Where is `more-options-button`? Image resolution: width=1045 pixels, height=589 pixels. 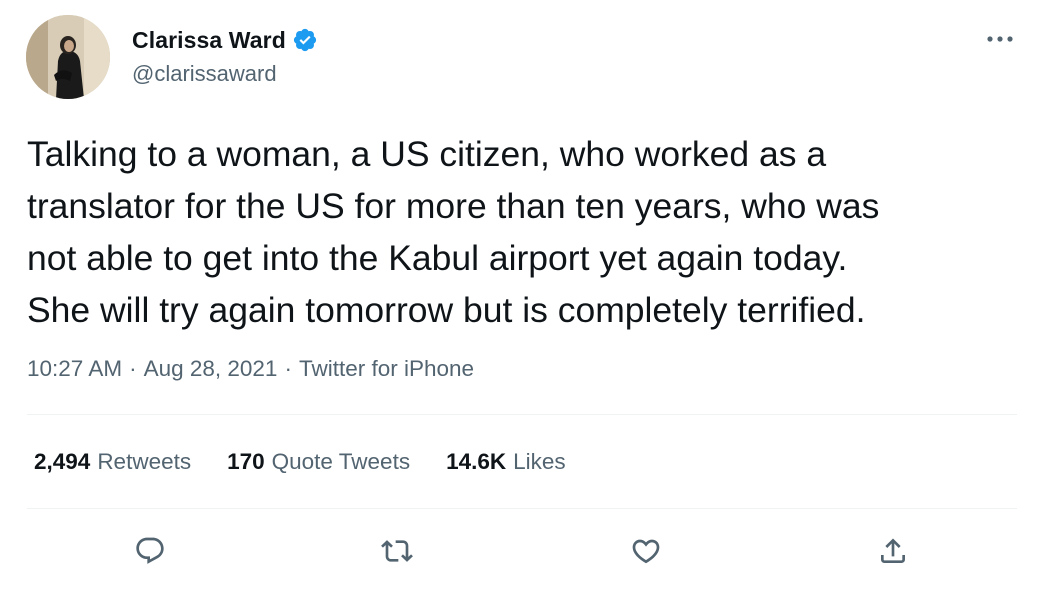 more-options-button is located at coordinates (1000, 39).